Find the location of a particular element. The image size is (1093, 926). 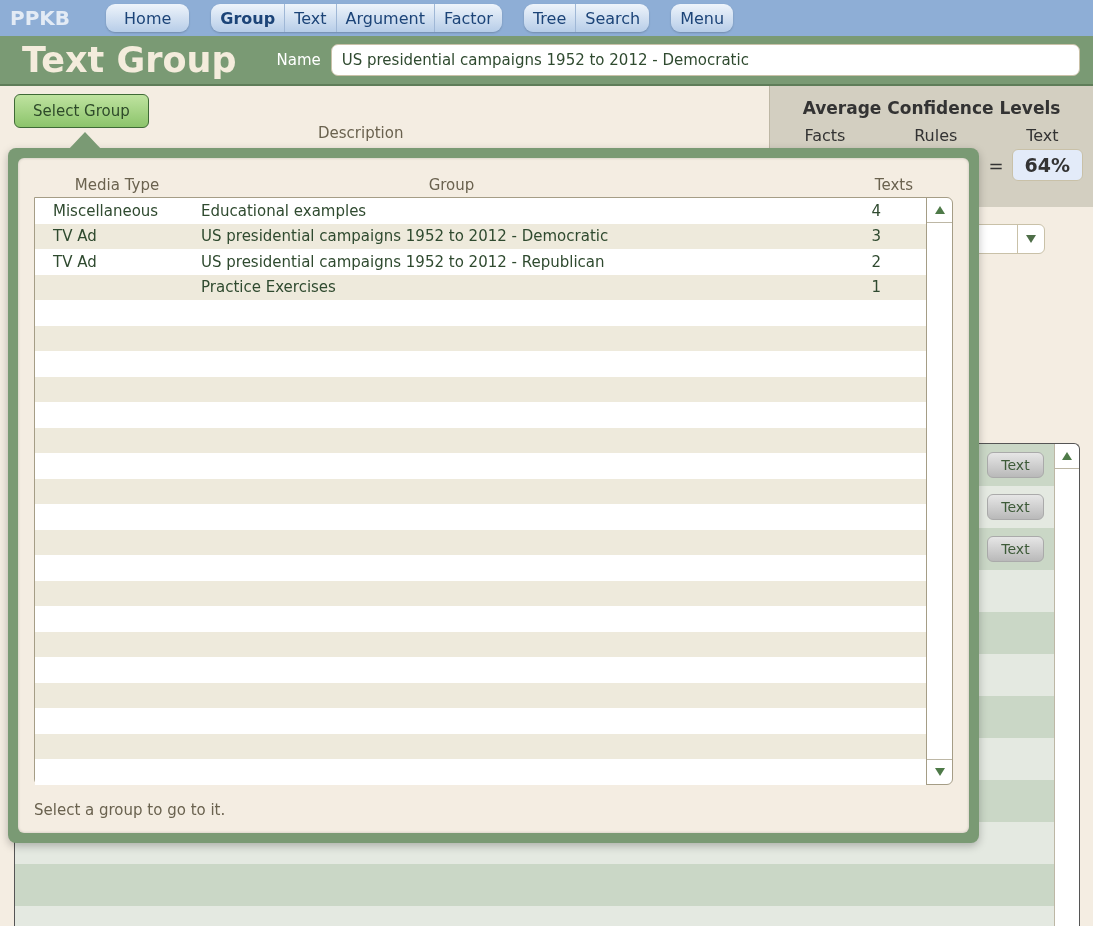

column-header: Group is located at coordinates (451, 186).